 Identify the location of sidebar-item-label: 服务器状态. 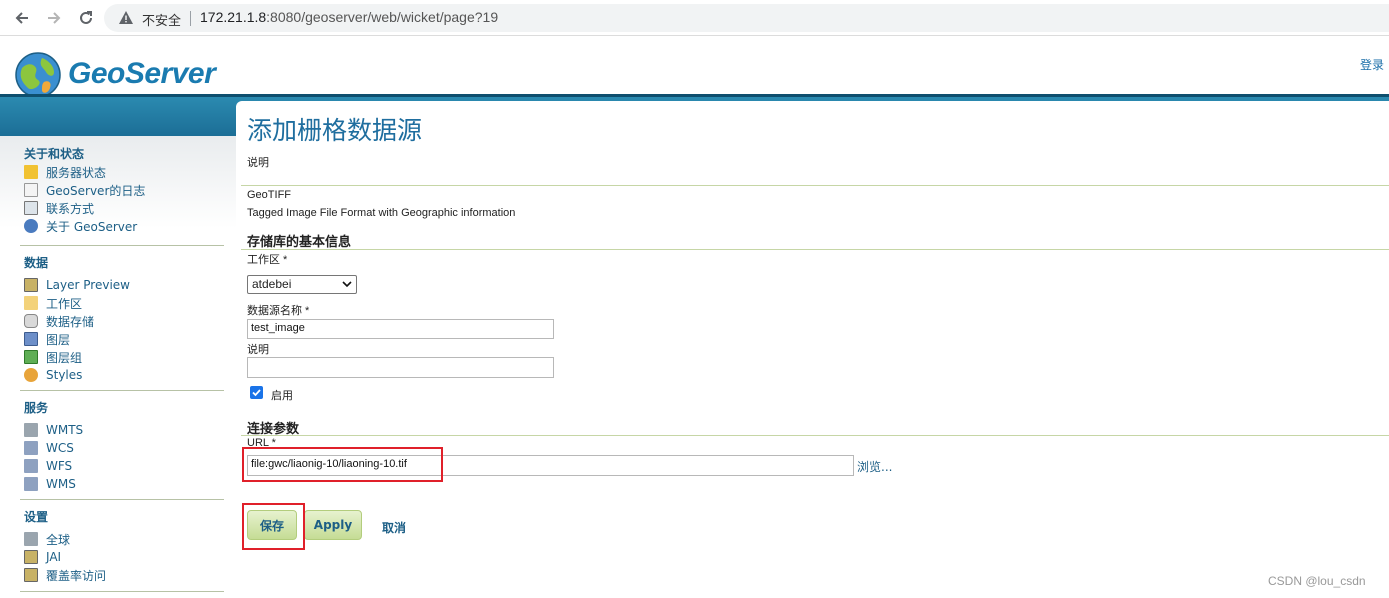
(76, 172).